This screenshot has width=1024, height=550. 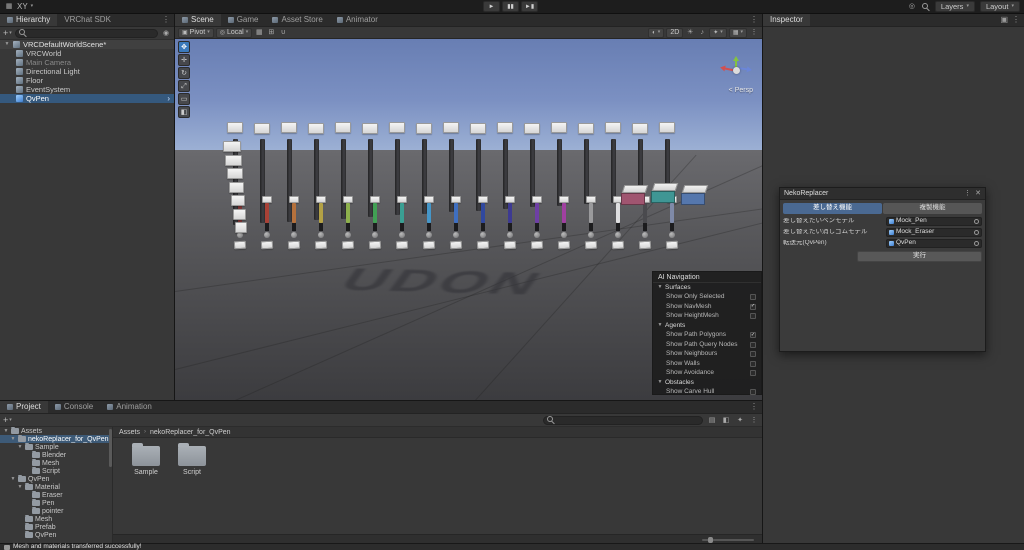 I want to click on tab-vrchat-sdk: VRChat SDK, so click(x=87, y=20).